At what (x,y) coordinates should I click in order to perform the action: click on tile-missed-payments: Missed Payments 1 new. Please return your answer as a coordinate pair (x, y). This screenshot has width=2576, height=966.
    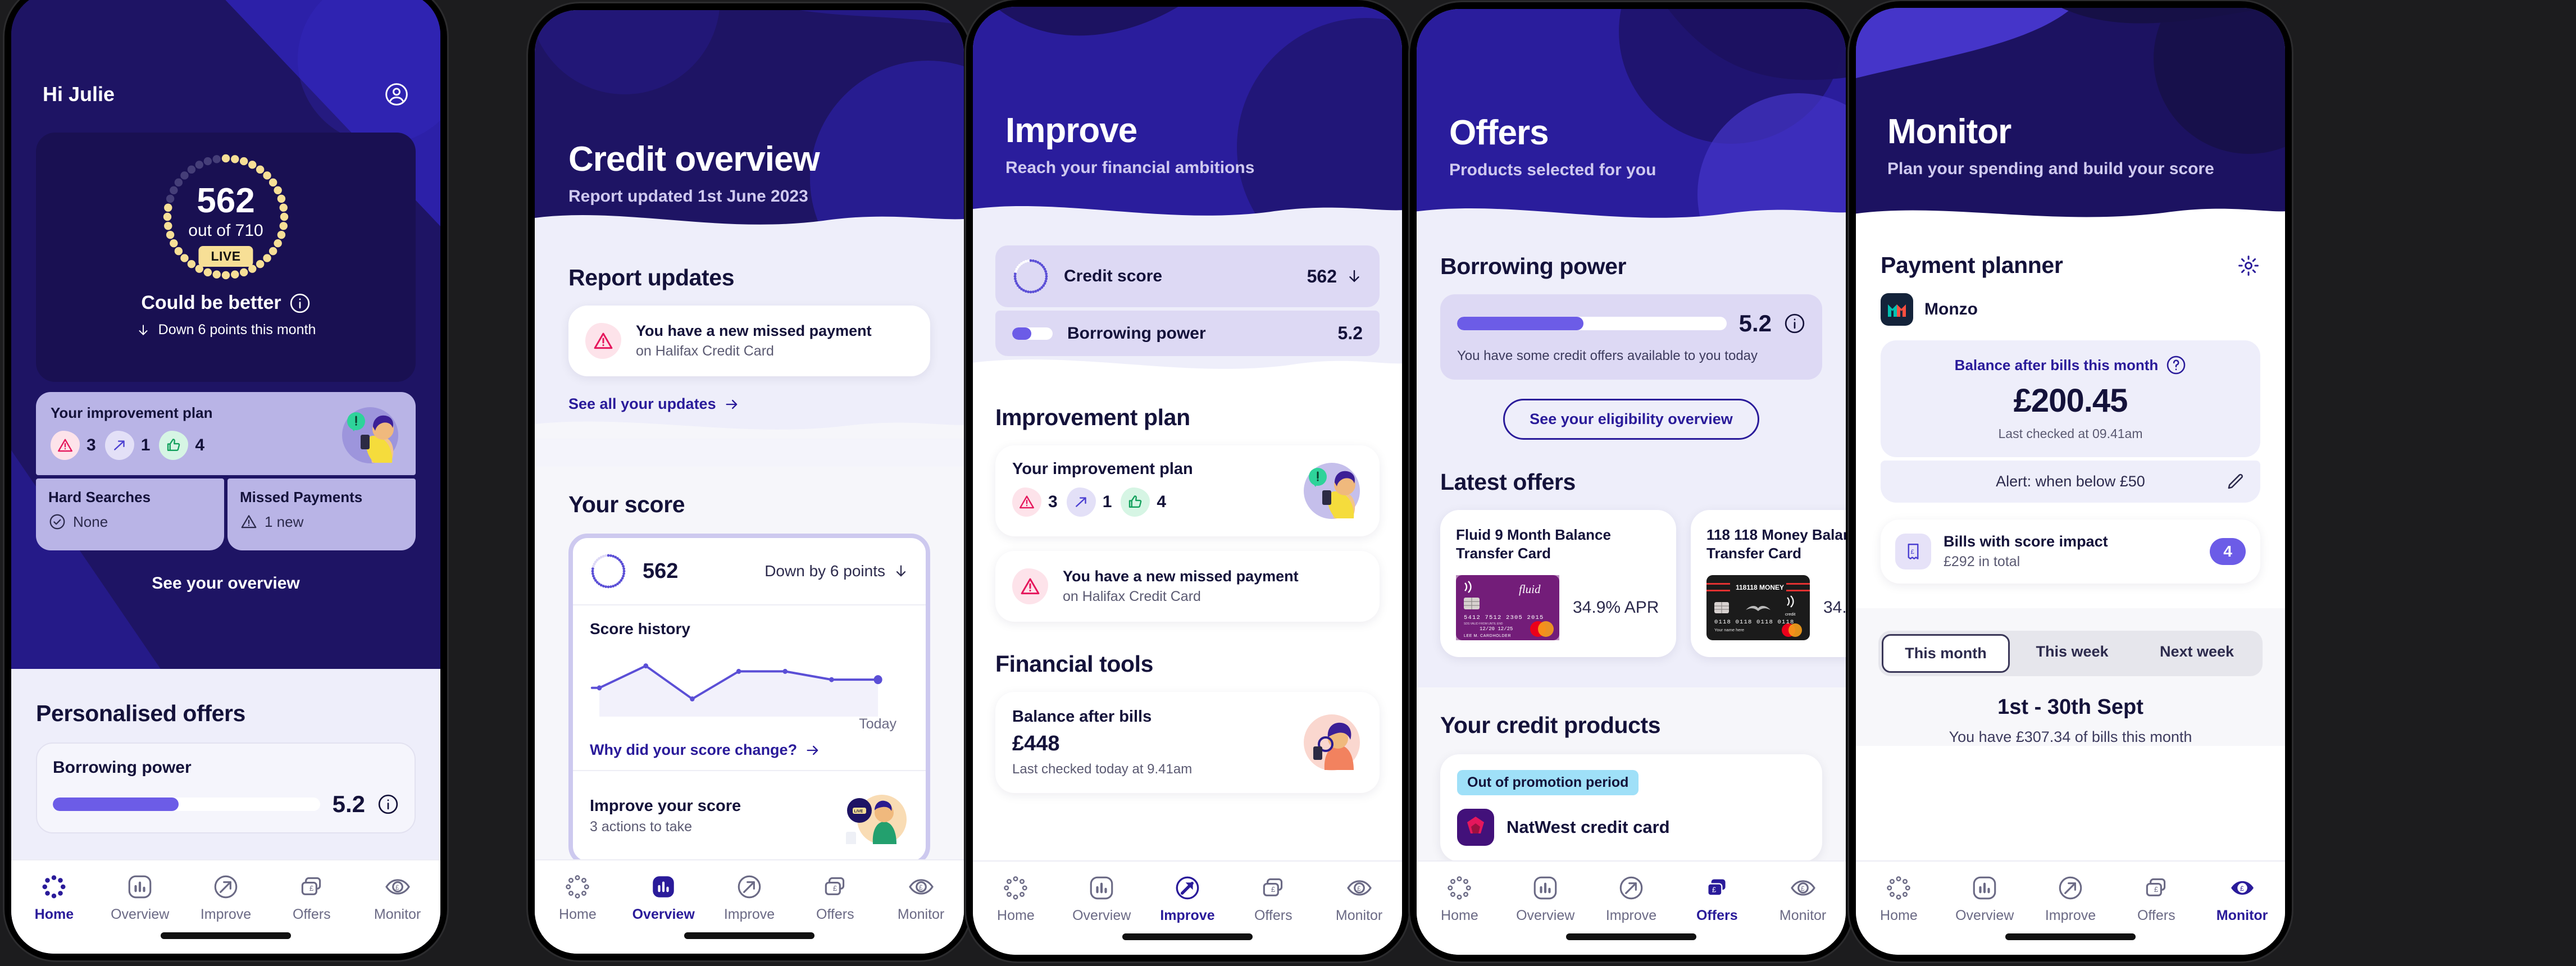
    Looking at the image, I should click on (321, 514).